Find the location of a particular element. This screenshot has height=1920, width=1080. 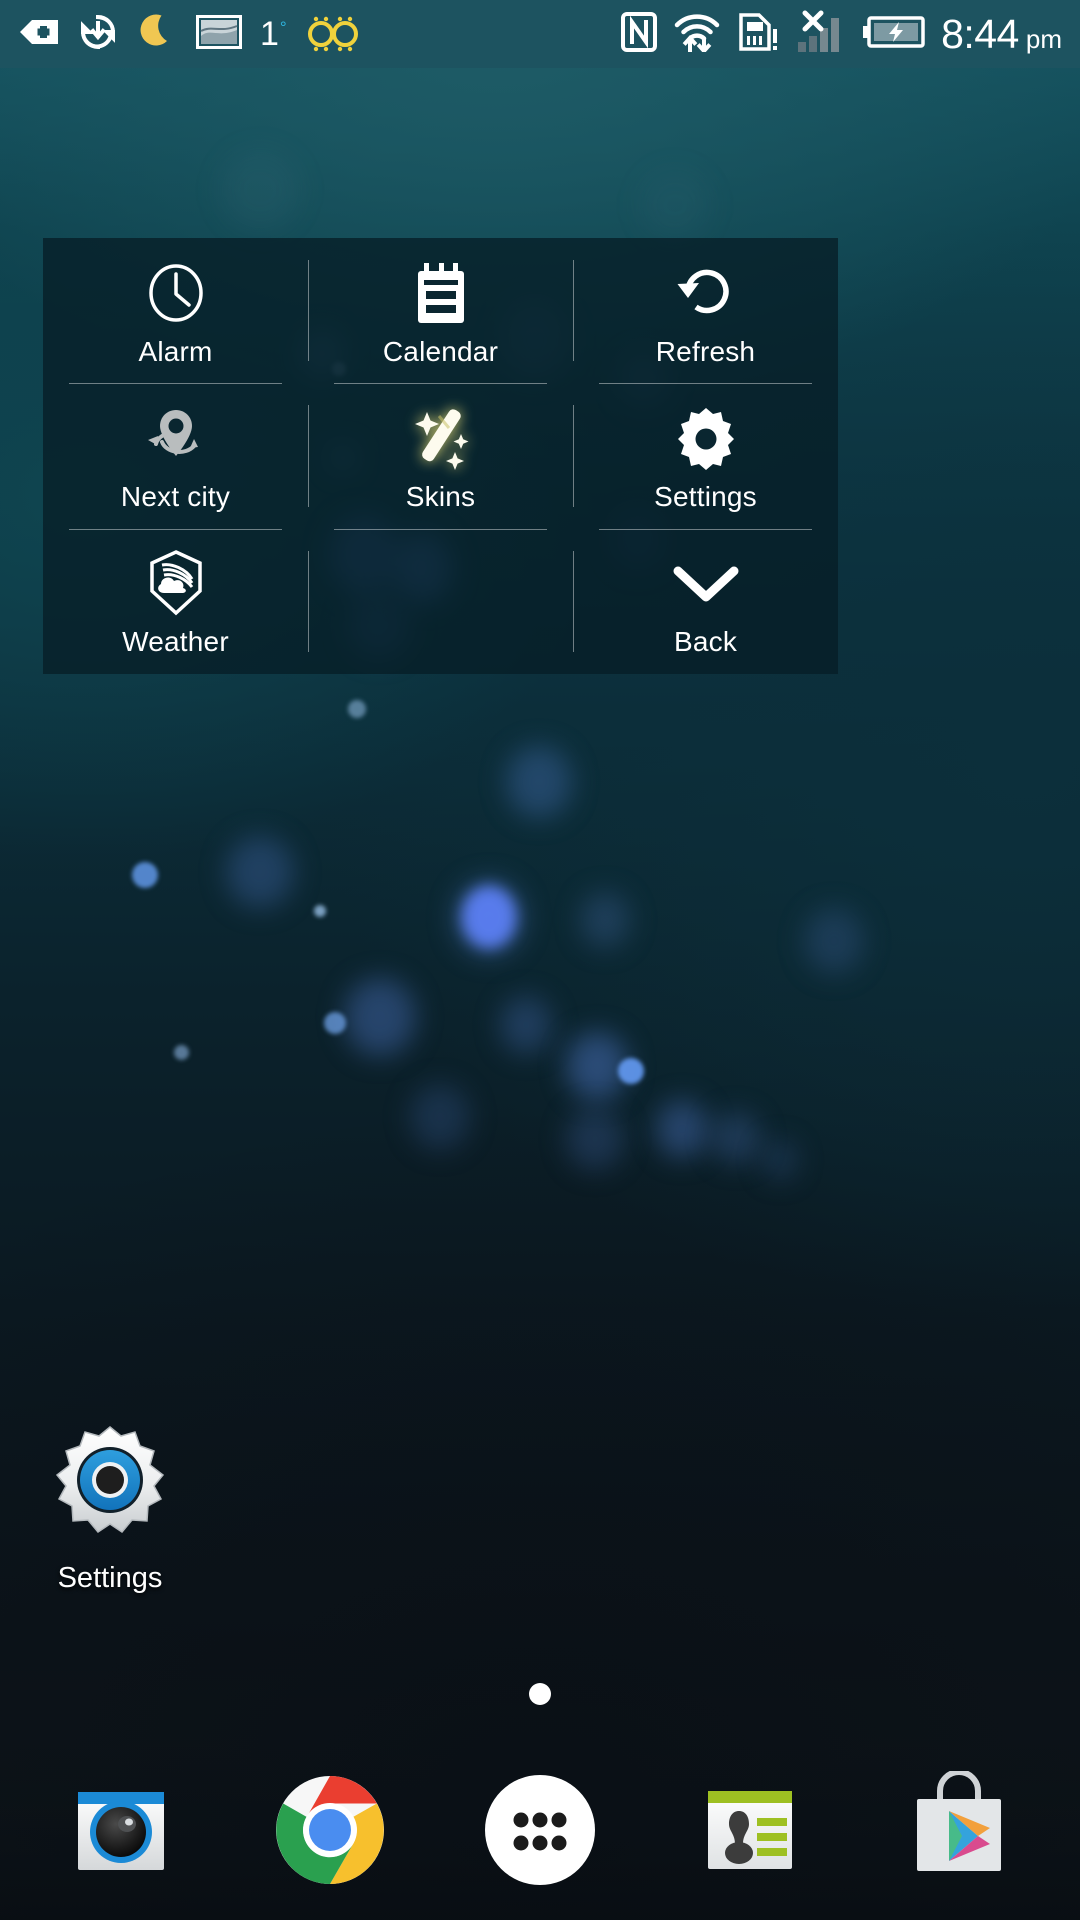

play-store-app-icon is located at coordinates (959, 1821).